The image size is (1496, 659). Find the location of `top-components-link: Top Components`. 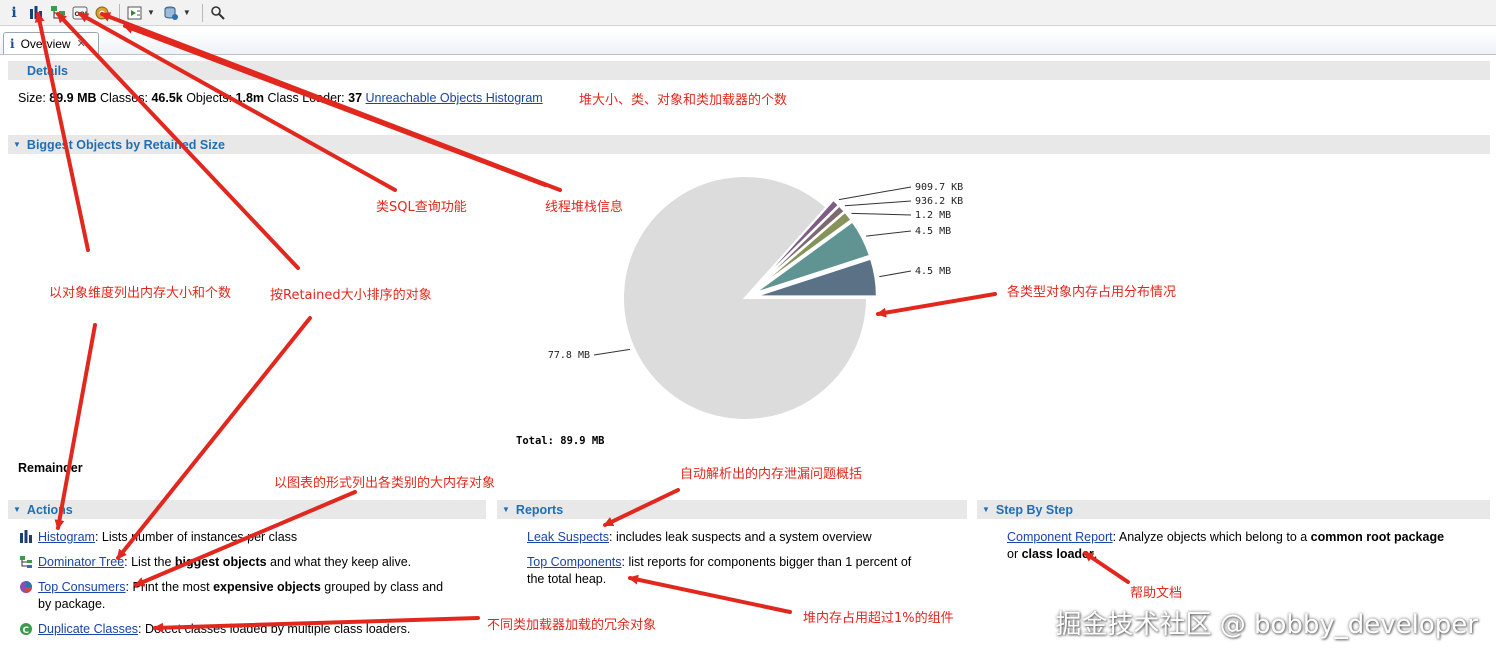

top-components-link: Top Components is located at coordinates (574, 562).